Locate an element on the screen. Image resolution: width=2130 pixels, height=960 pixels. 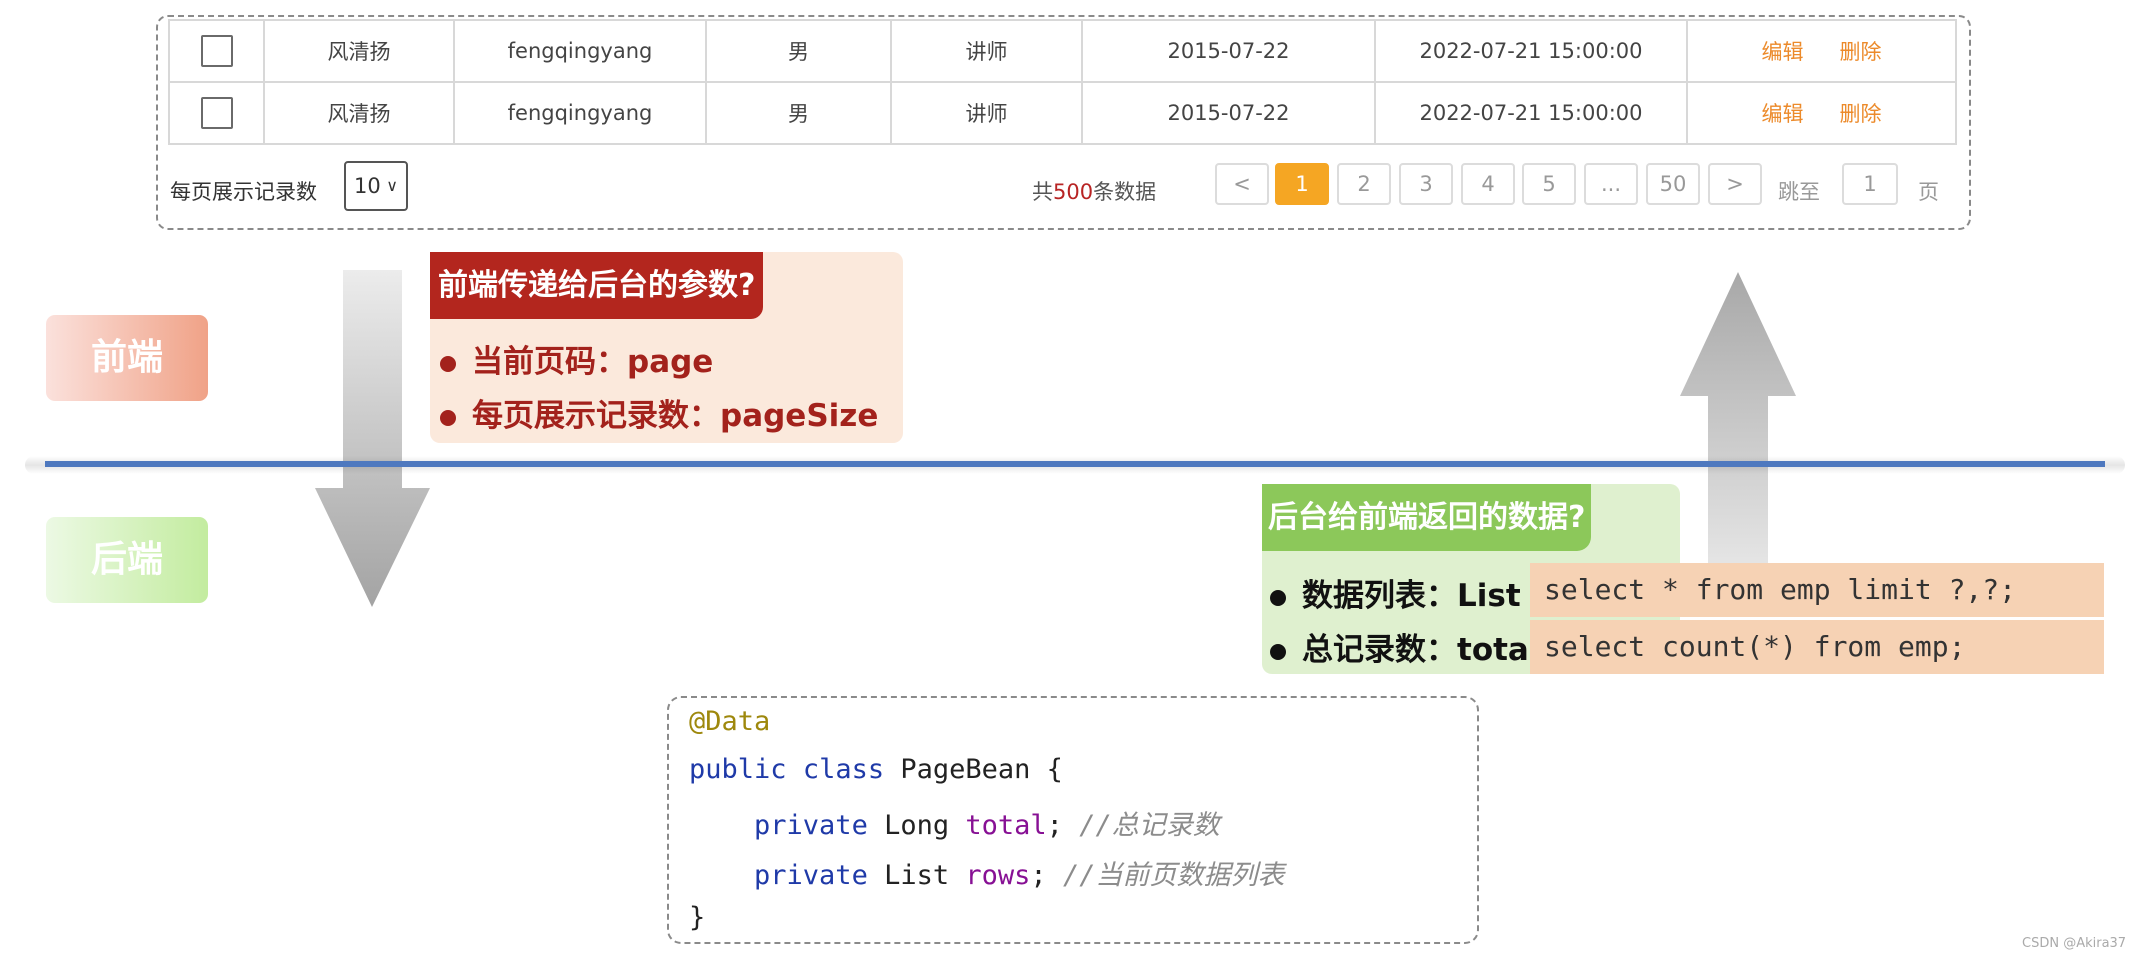
code-text: PageBean { is located at coordinates (981, 769).